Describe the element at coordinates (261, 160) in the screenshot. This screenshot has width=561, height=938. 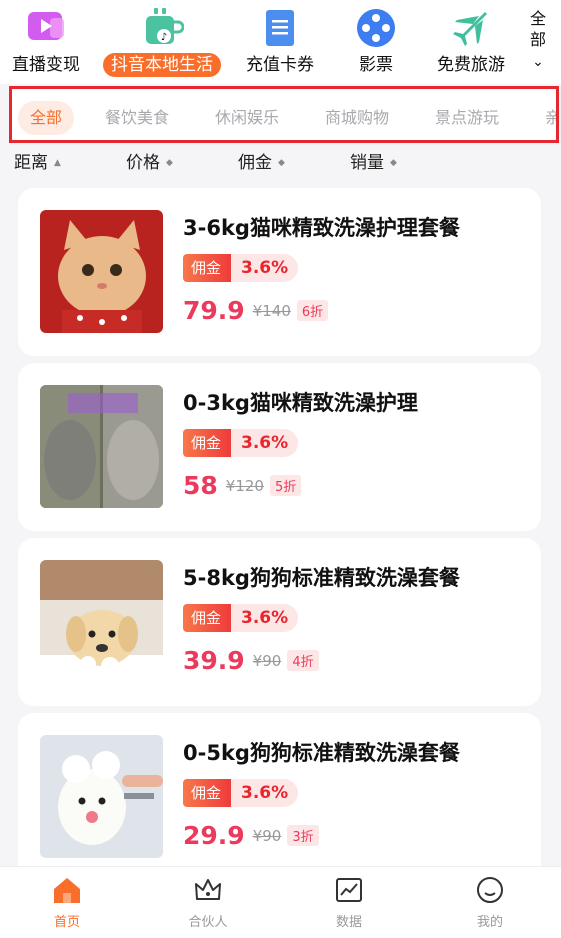
I see `sort-commission: 佣金 ◆` at that location.